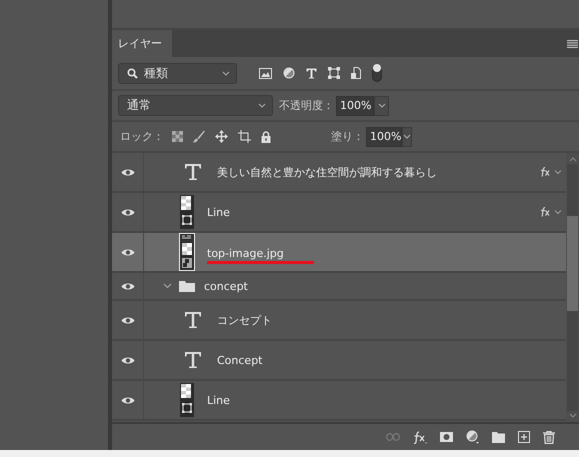 Image resolution: width=579 pixels, height=457 pixels. Describe the element at coordinates (572, 44) in the screenshot. I see `menu-icon` at that location.